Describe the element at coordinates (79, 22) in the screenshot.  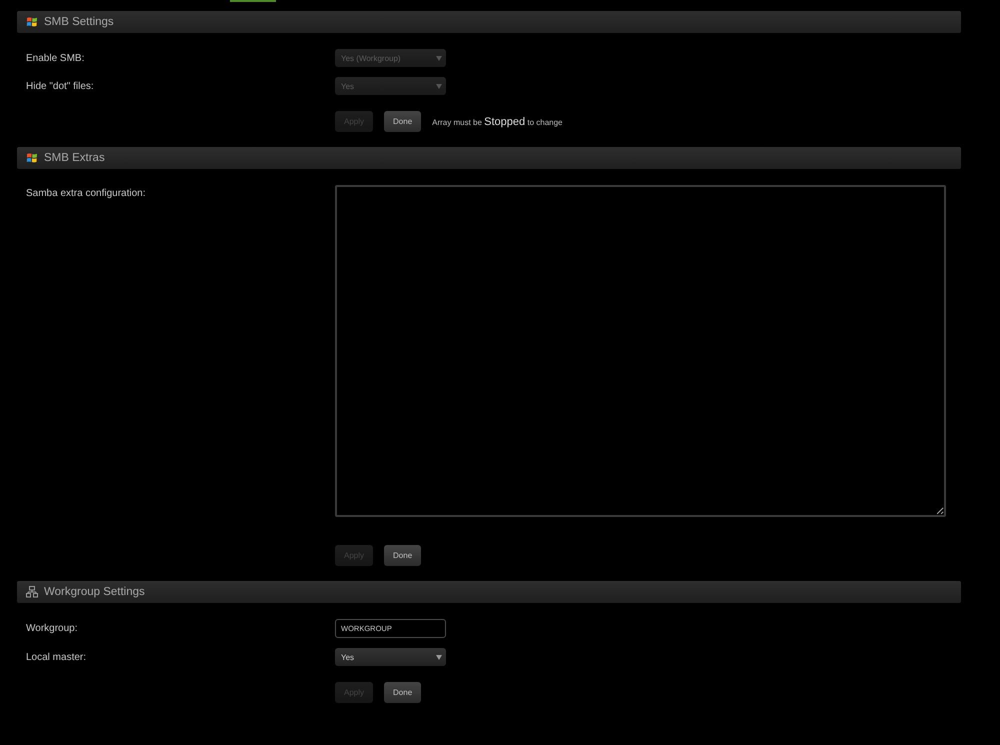
I see `section-title: SMB Settings` at that location.